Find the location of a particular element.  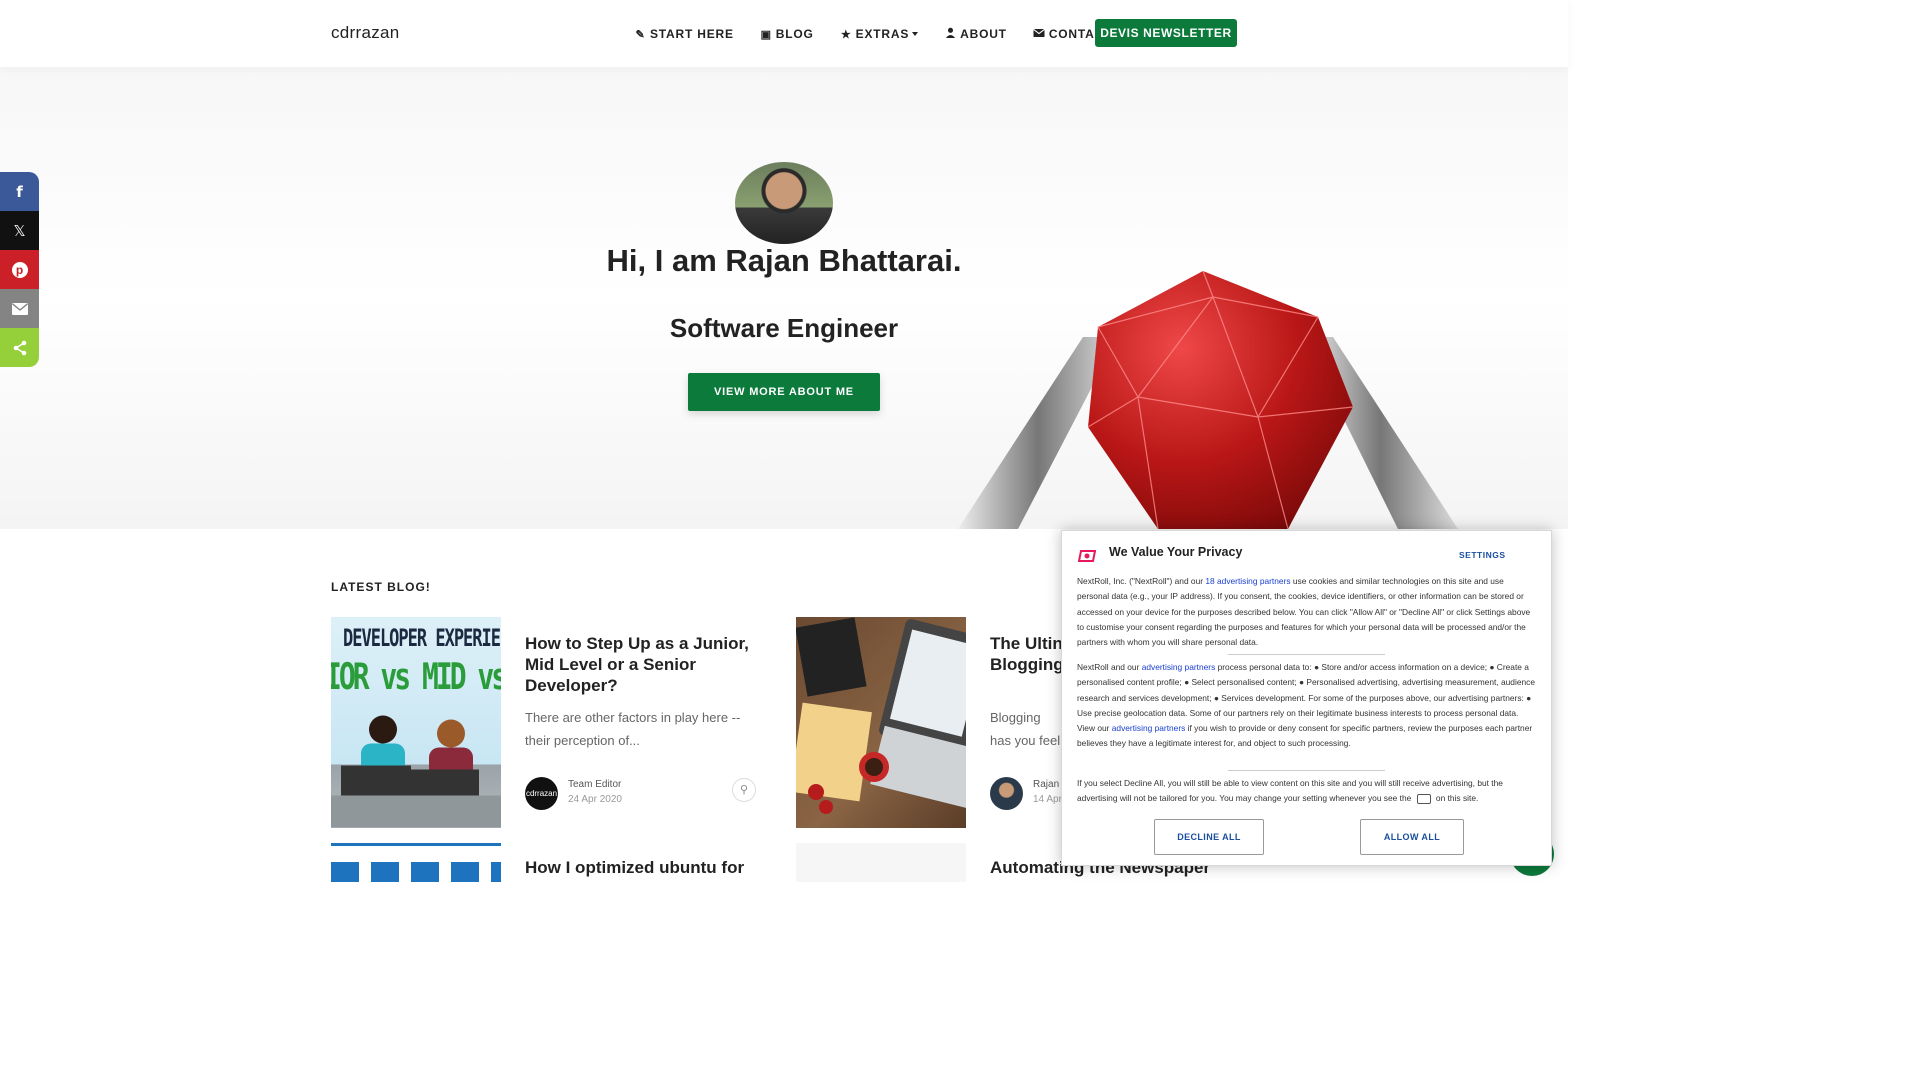

nav-start-here-label: START HERE is located at coordinates (692, 34).